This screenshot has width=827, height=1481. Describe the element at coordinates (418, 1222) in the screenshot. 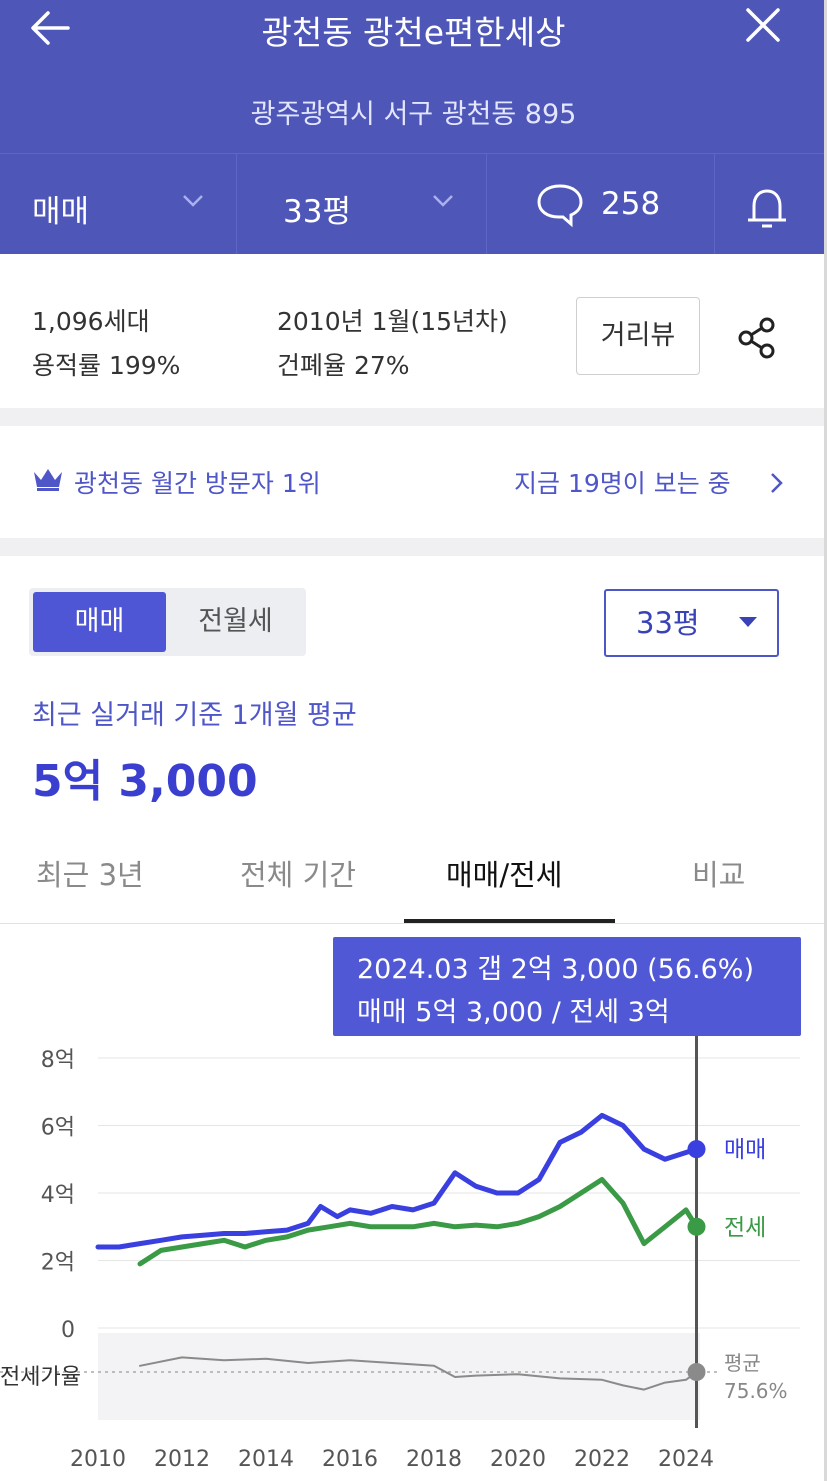

I see `jeonse-price-line` at that location.